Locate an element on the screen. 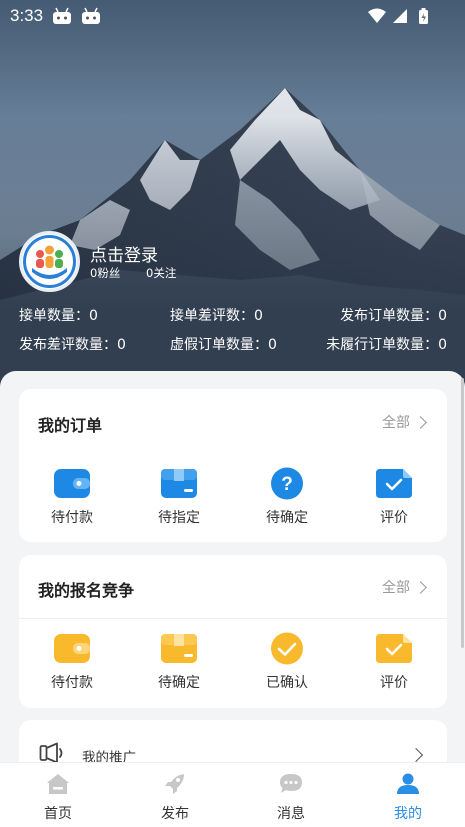 The image size is (465, 827). login-link: 点击登录 is located at coordinates (124, 253).